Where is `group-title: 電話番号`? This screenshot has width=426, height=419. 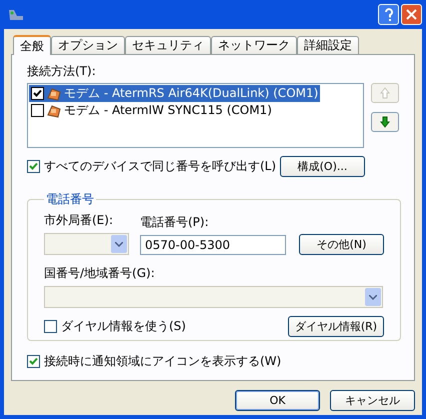 group-title: 電話番号 is located at coordinates (70, 199).